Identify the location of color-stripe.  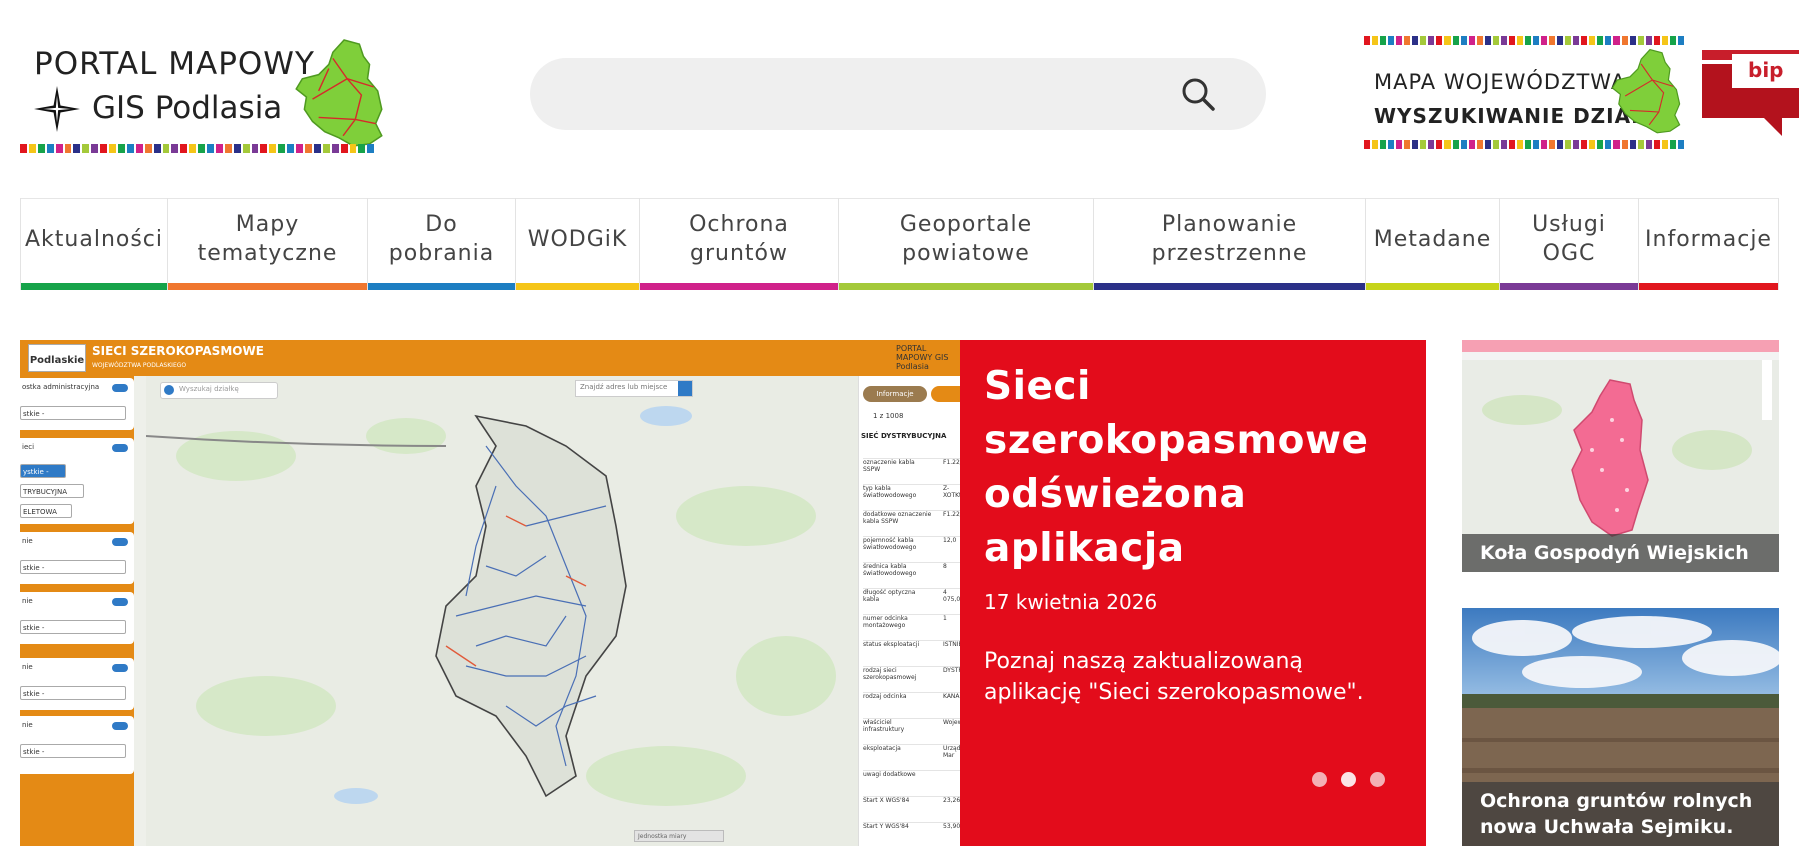
(1525, 144).